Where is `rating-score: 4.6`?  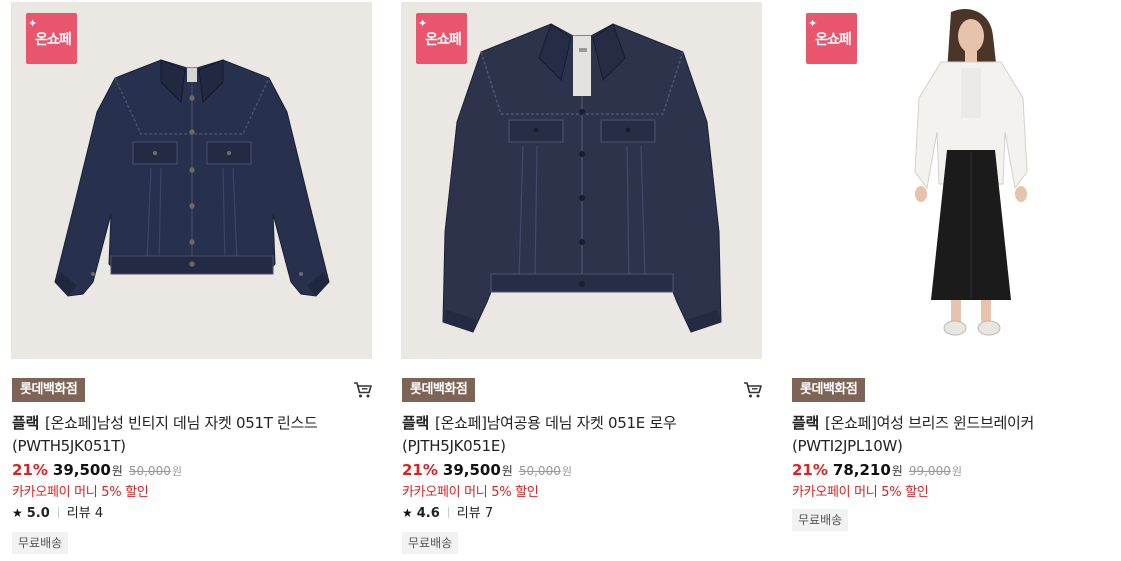
rating-score: 4.6 is located at coordinates (428, 513).